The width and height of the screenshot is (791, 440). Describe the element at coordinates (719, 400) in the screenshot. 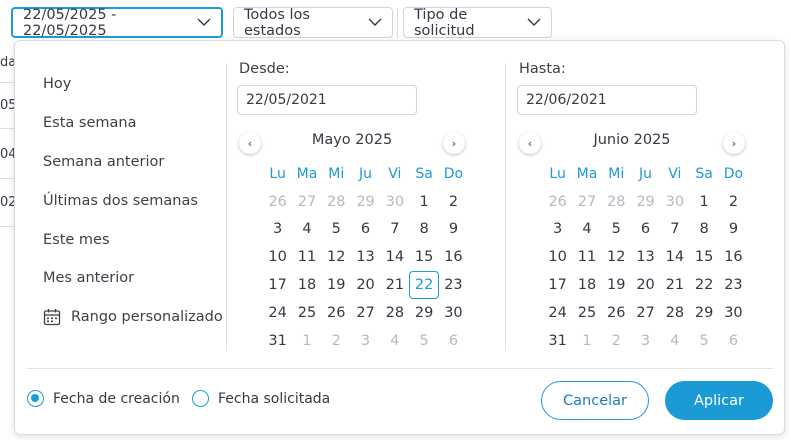

I see `apply-button: Aplicar` at that location.